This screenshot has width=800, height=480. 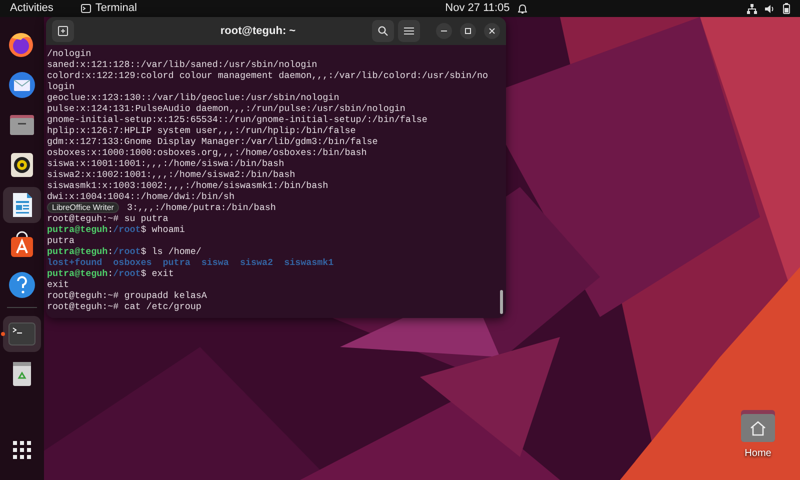 I want to click on menu-button, so click(x=409, y=31).